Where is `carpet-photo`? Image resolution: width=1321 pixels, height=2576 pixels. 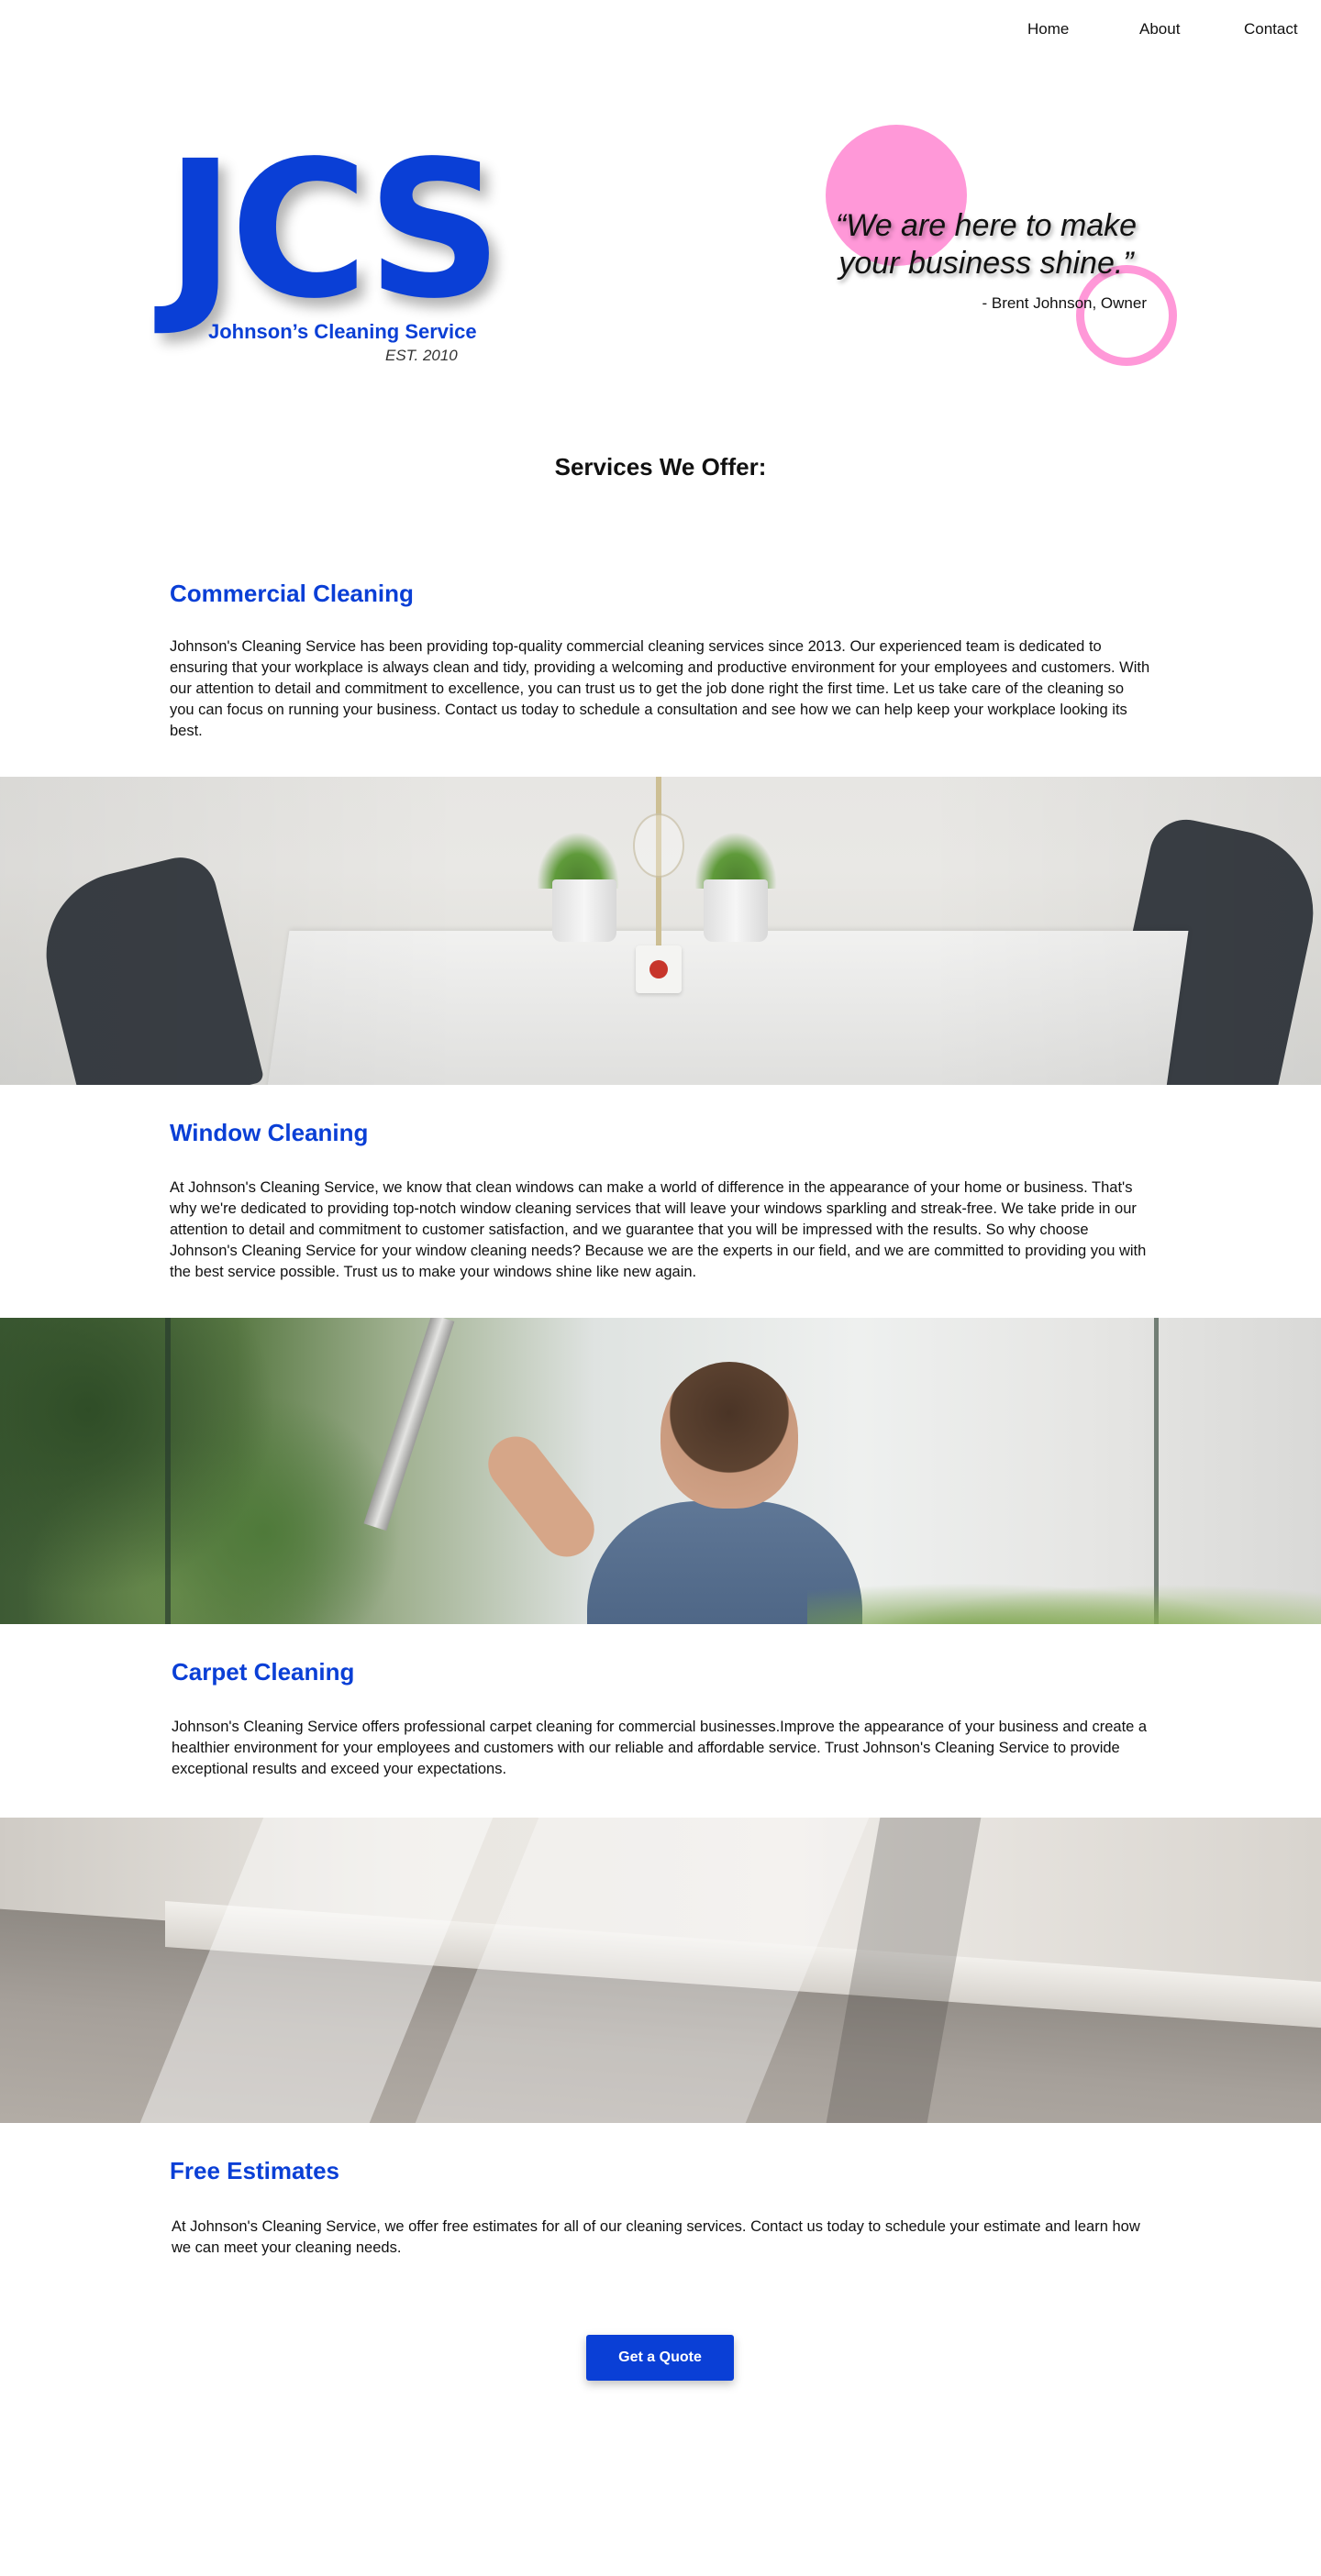 carpet-photo is located at coordinates (660, 1970).